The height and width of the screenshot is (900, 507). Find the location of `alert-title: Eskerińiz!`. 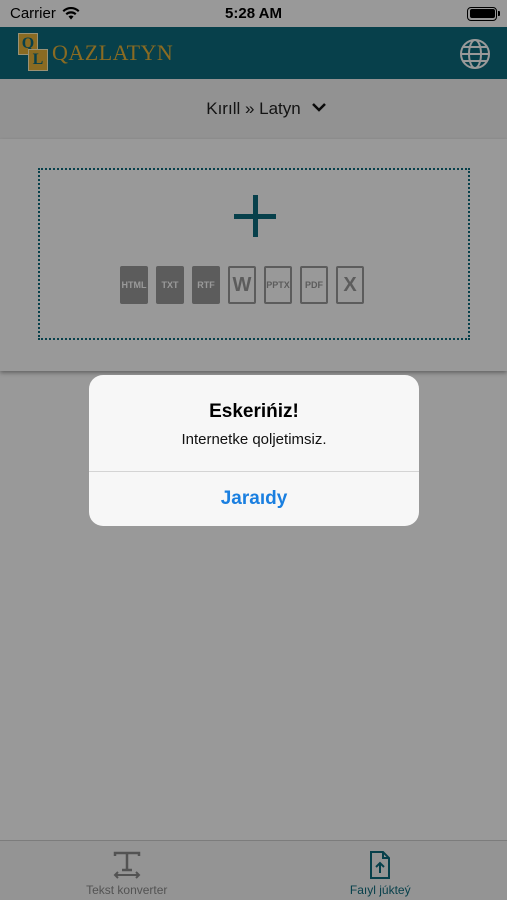

alert-title: Eskerińiz! is located at coordinates (254, 411).